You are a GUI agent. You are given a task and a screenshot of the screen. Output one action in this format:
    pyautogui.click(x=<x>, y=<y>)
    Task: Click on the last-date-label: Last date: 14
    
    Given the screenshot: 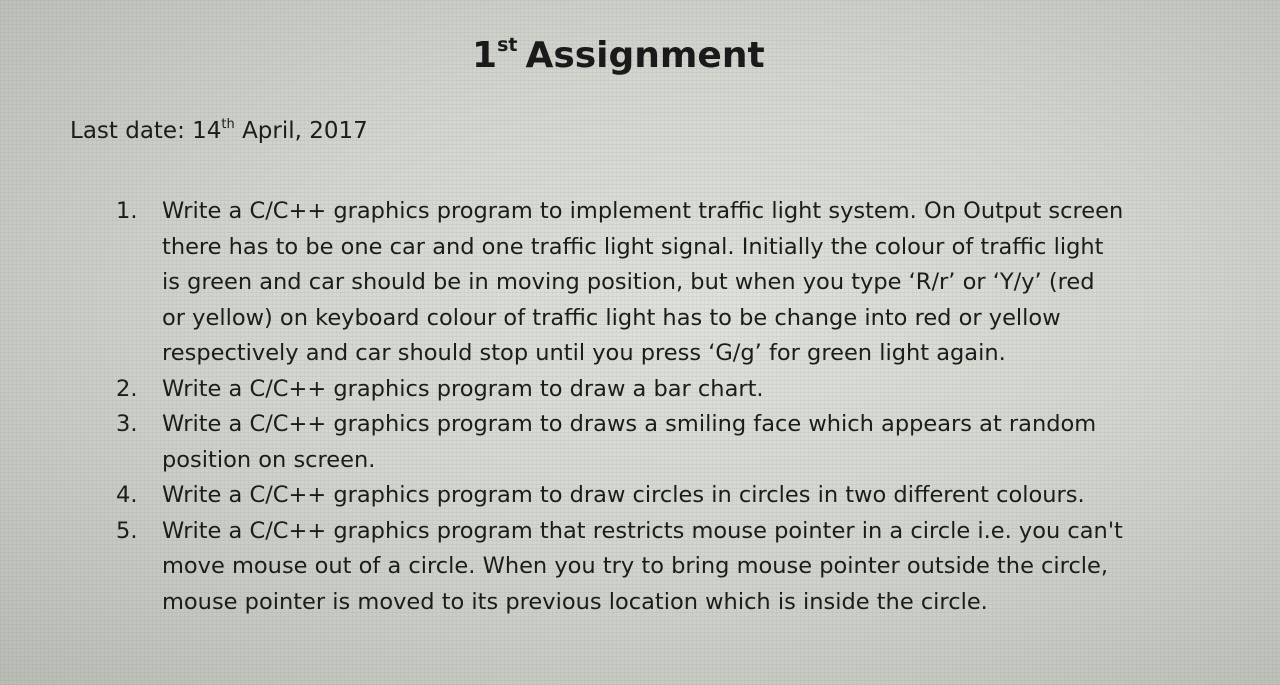 What is the action you would take?
    pyautogui.click(x=146, y=131)
    